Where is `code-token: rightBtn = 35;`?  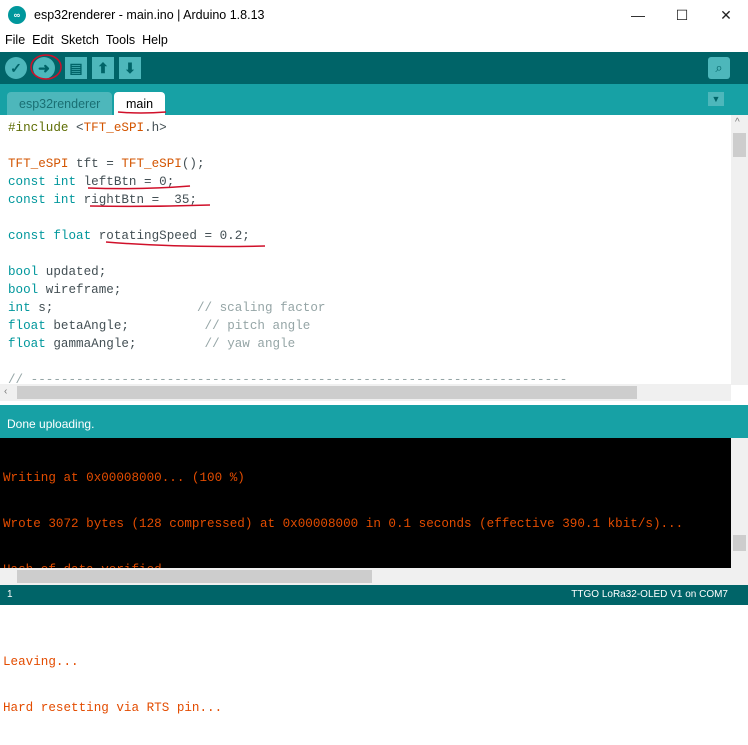 code-token: rightBtn = 35; is located at coordinates (136, 200).